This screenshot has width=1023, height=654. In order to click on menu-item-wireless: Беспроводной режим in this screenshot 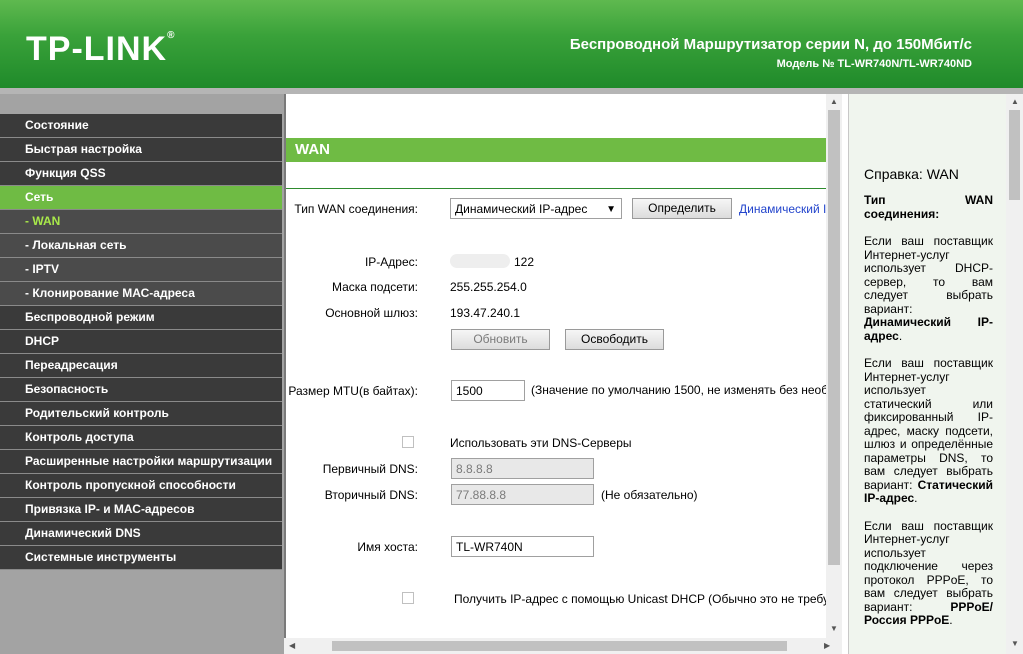, I will do `click(141, 318)`.